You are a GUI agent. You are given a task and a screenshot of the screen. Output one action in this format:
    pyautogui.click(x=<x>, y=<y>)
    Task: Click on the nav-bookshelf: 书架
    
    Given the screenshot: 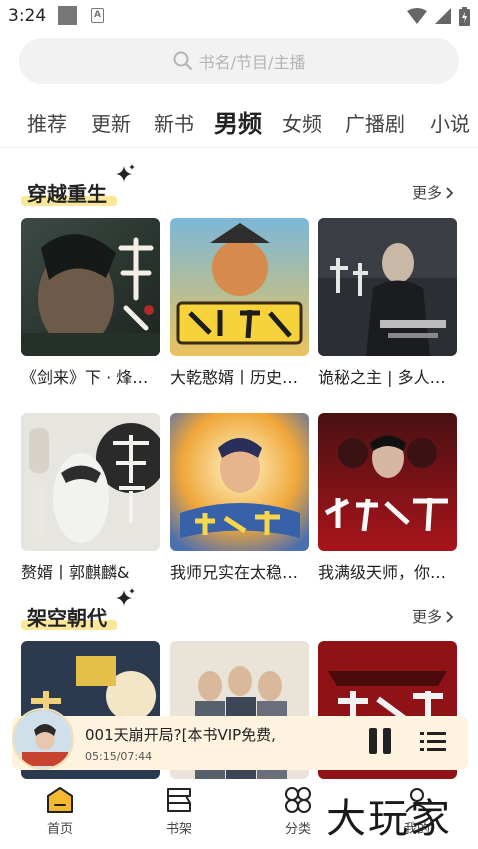 What is the action you would take?
    pyautogui.click(x=179, y=811)
    